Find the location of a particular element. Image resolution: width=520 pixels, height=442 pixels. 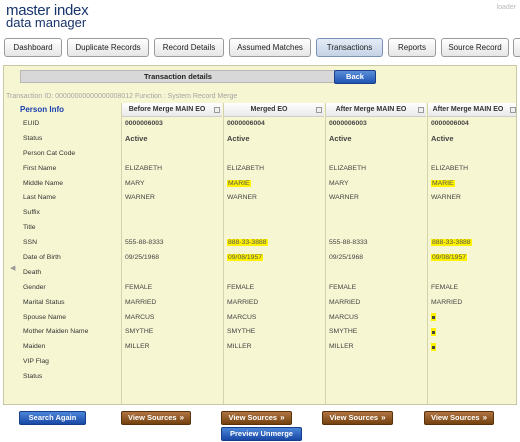

tab-reports: Reports is located at coordinates (412, 47).